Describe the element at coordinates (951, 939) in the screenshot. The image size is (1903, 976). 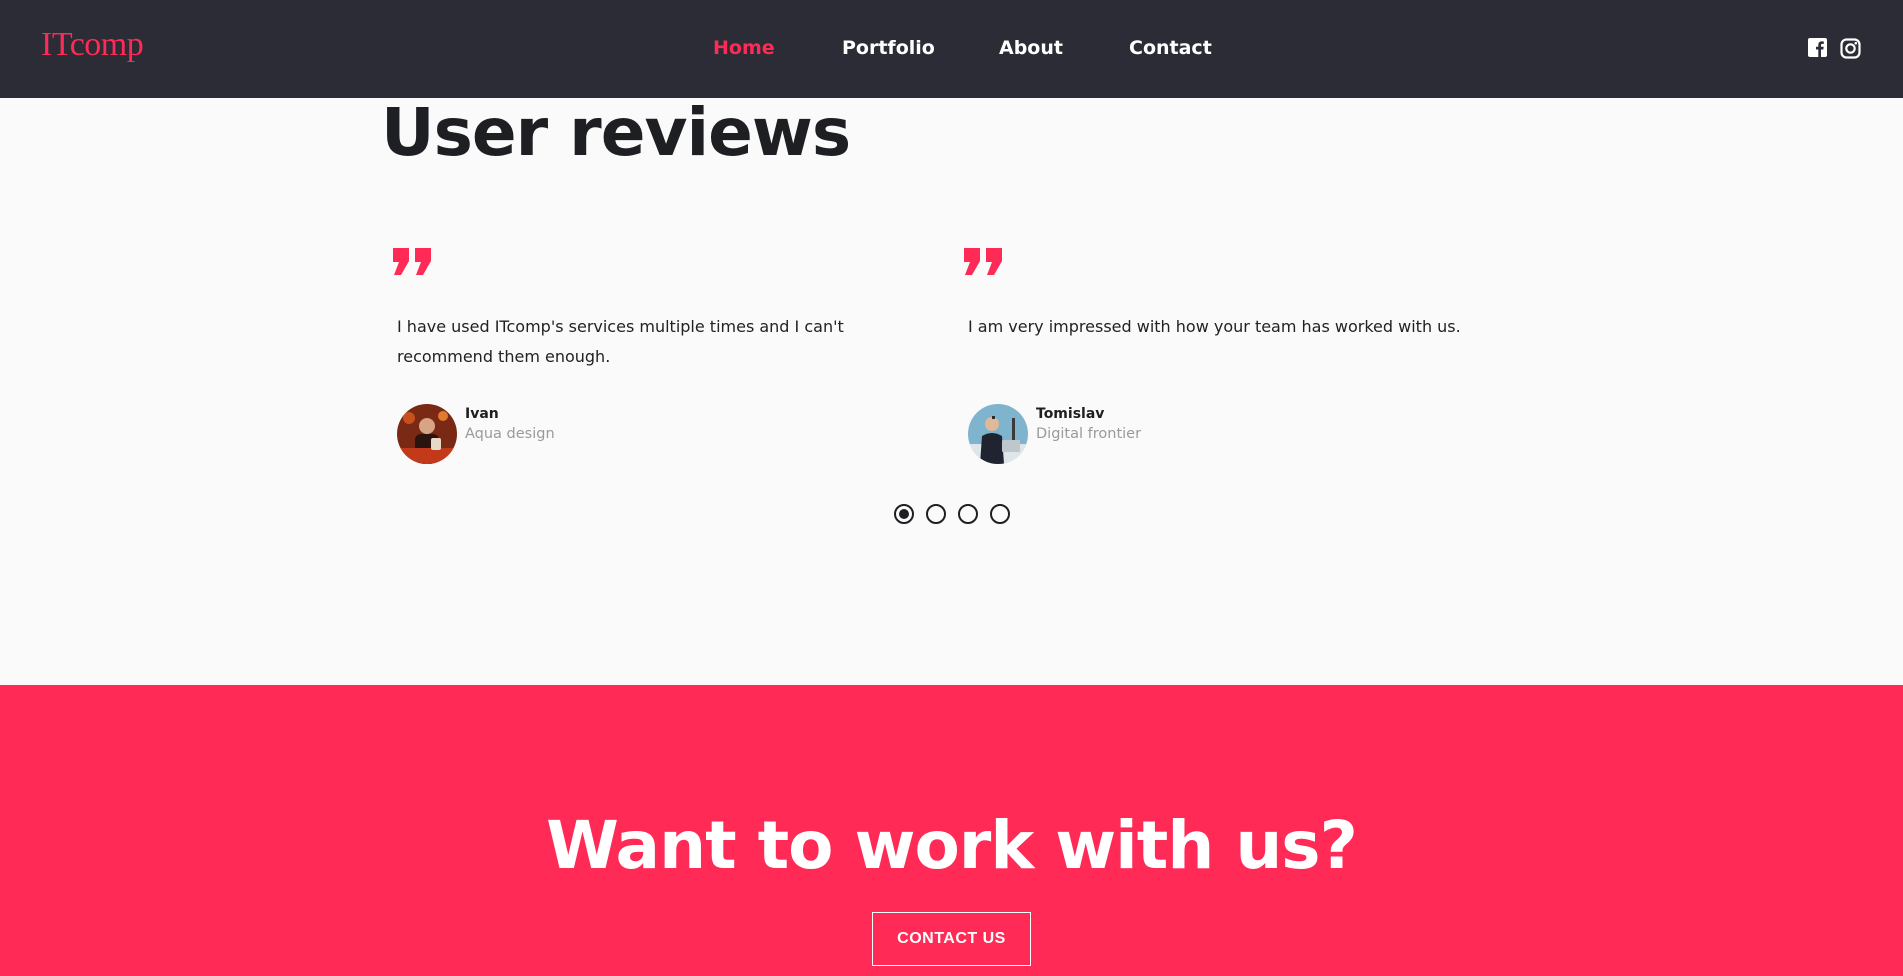
I see `contact-us-button: CONTACT US` at that location.